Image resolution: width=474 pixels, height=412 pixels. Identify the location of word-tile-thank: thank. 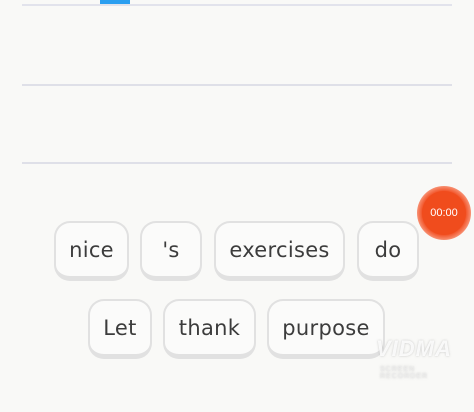
(209, 329).